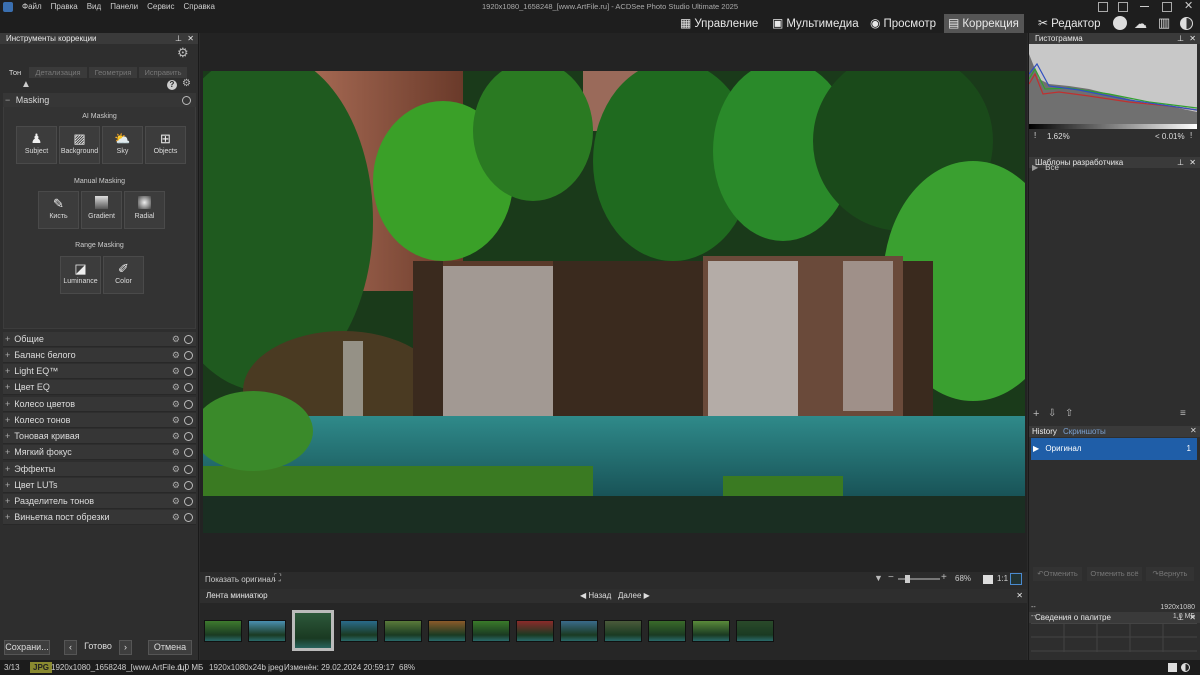 The image size is (1200, 675). Describe the element at coordinates (199, 7) in the screenshot. I see `menu-help: Справка` at that location.